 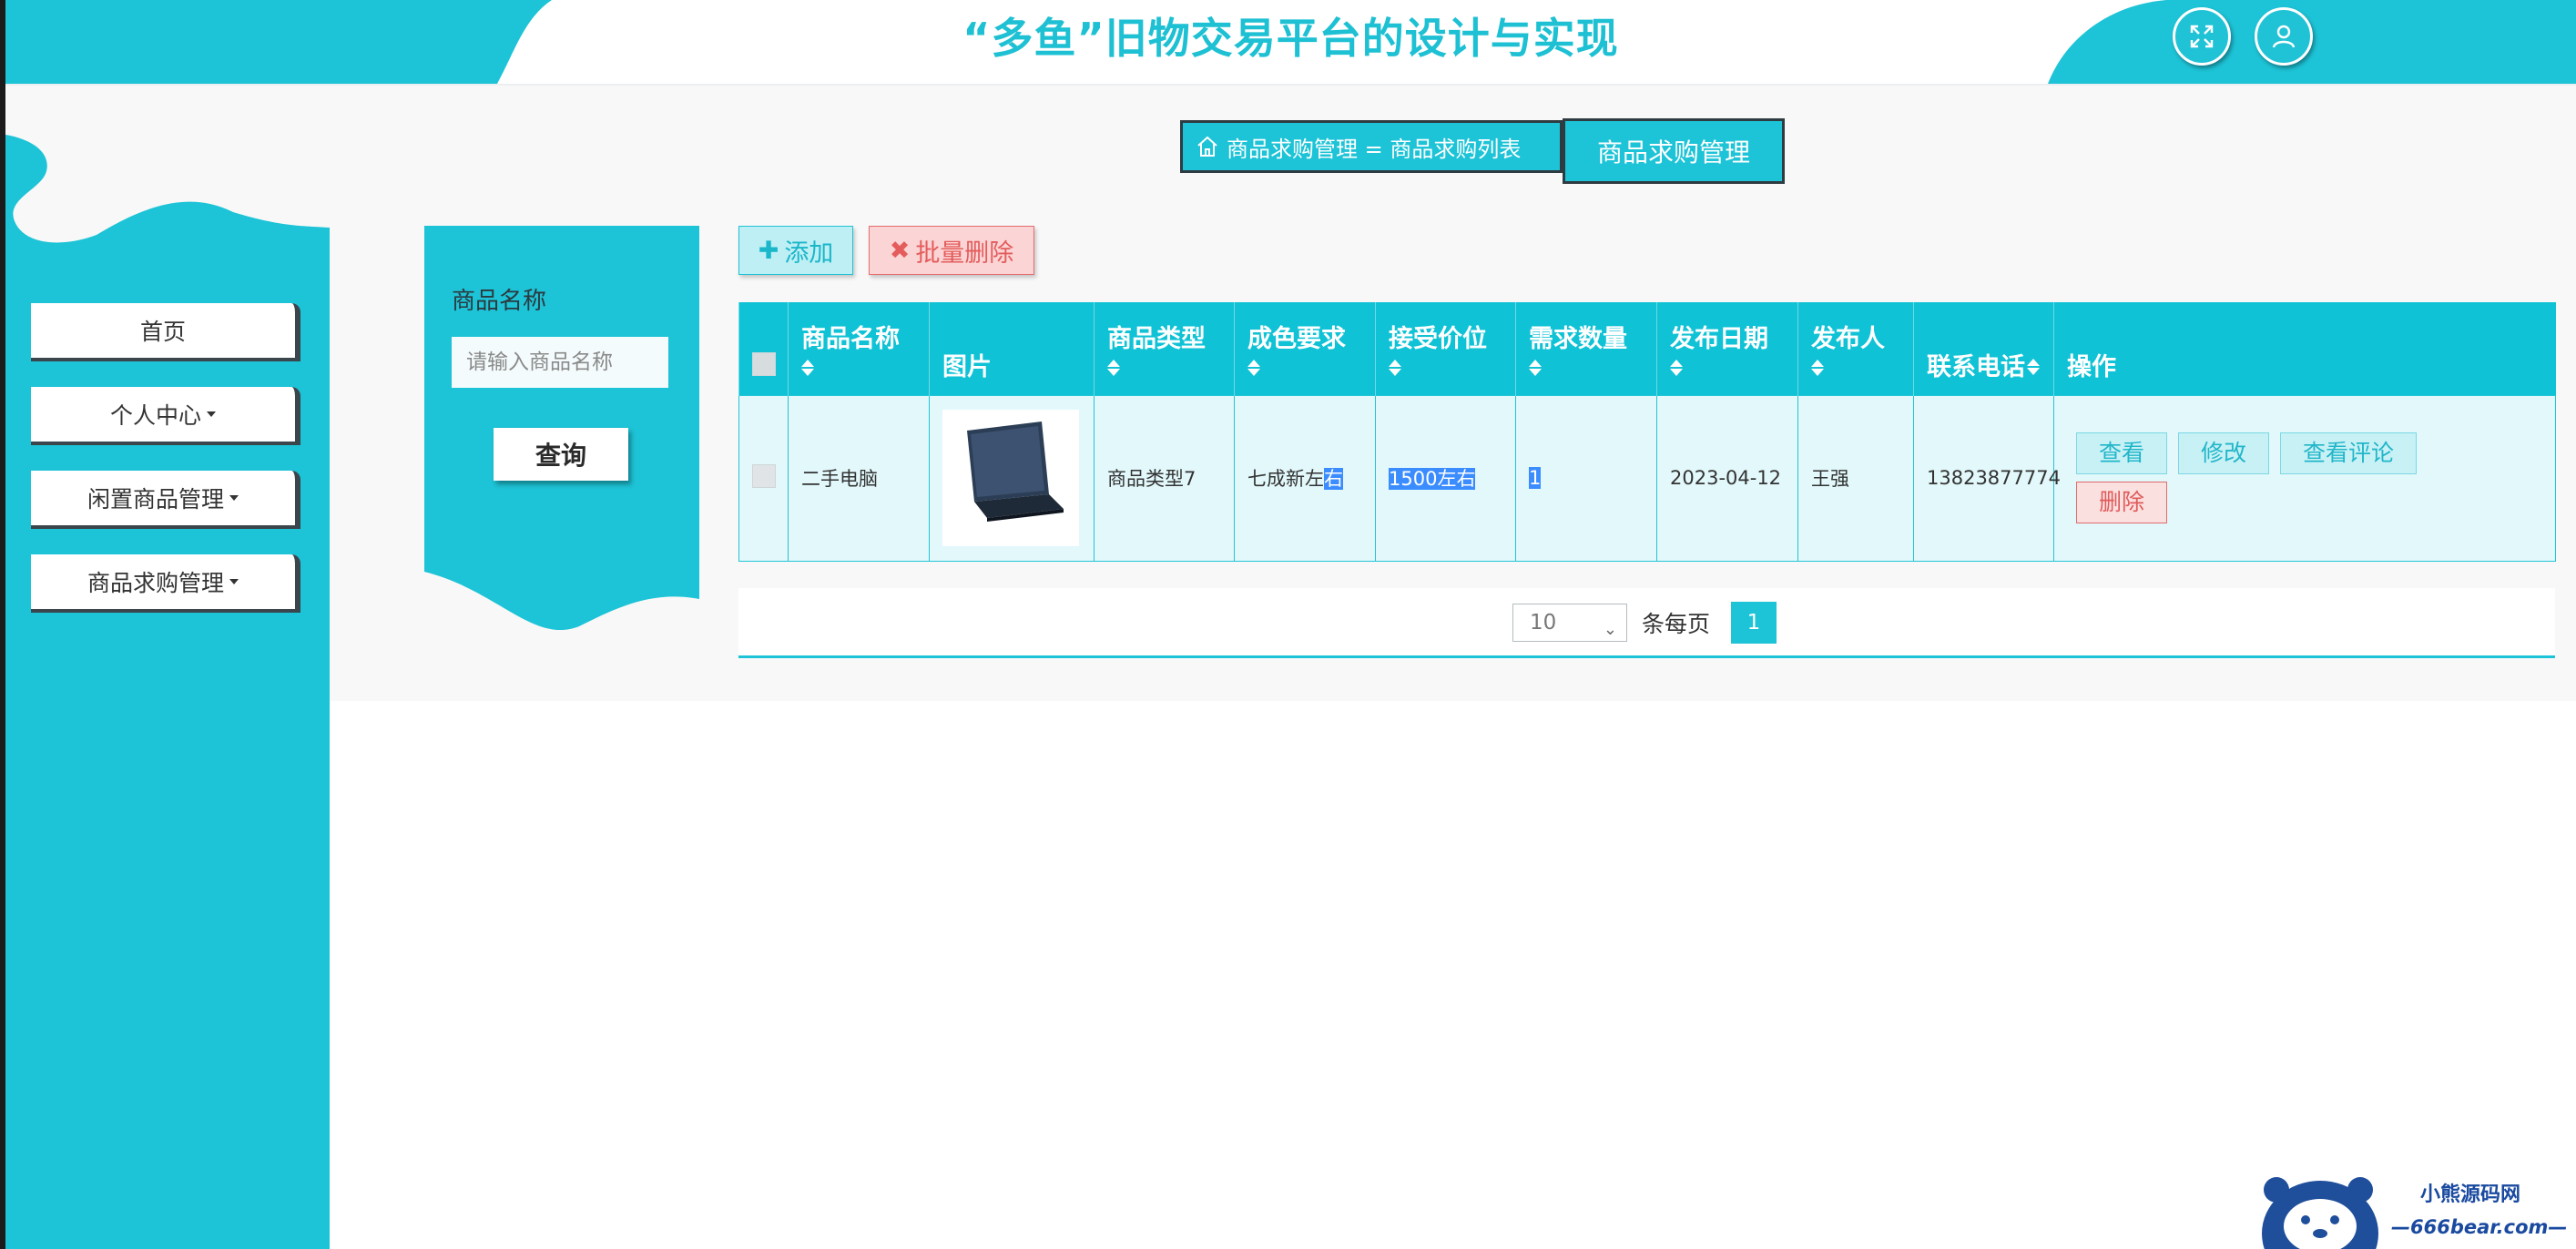 I want to click on user-button, so click(x=2284, y=36).